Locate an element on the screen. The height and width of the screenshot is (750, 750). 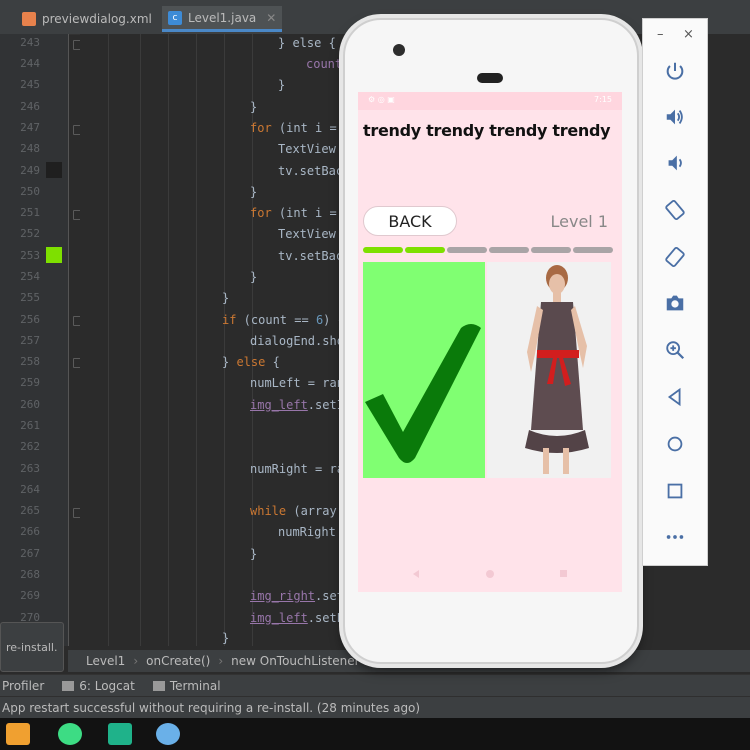
close-icon: × is located at coordinates (688, 34).